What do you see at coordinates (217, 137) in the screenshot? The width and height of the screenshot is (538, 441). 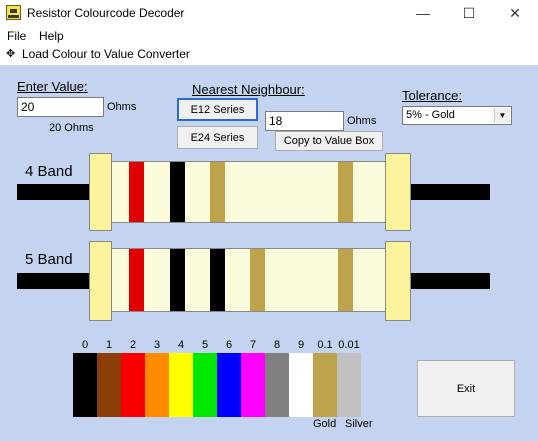 I see `e24-series-button: E24 Series` at bounding box center [217, 137].